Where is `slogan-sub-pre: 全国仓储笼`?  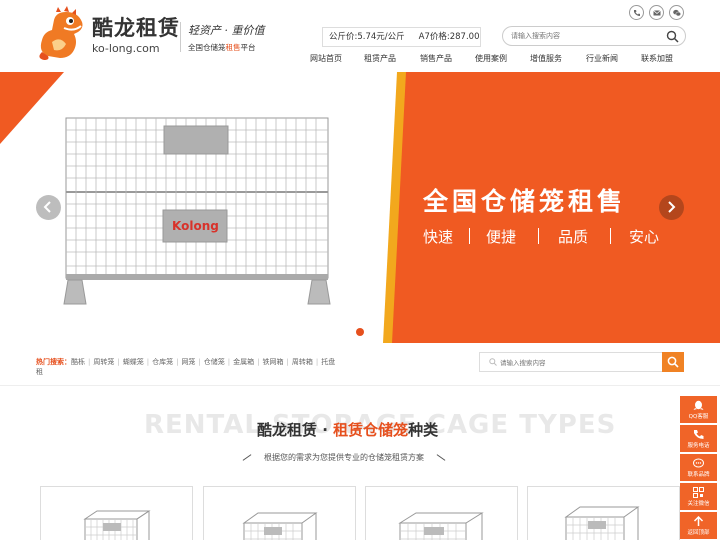 slogan-sub-pre: 全国仓储笼 is located at coordinates (207, 47).